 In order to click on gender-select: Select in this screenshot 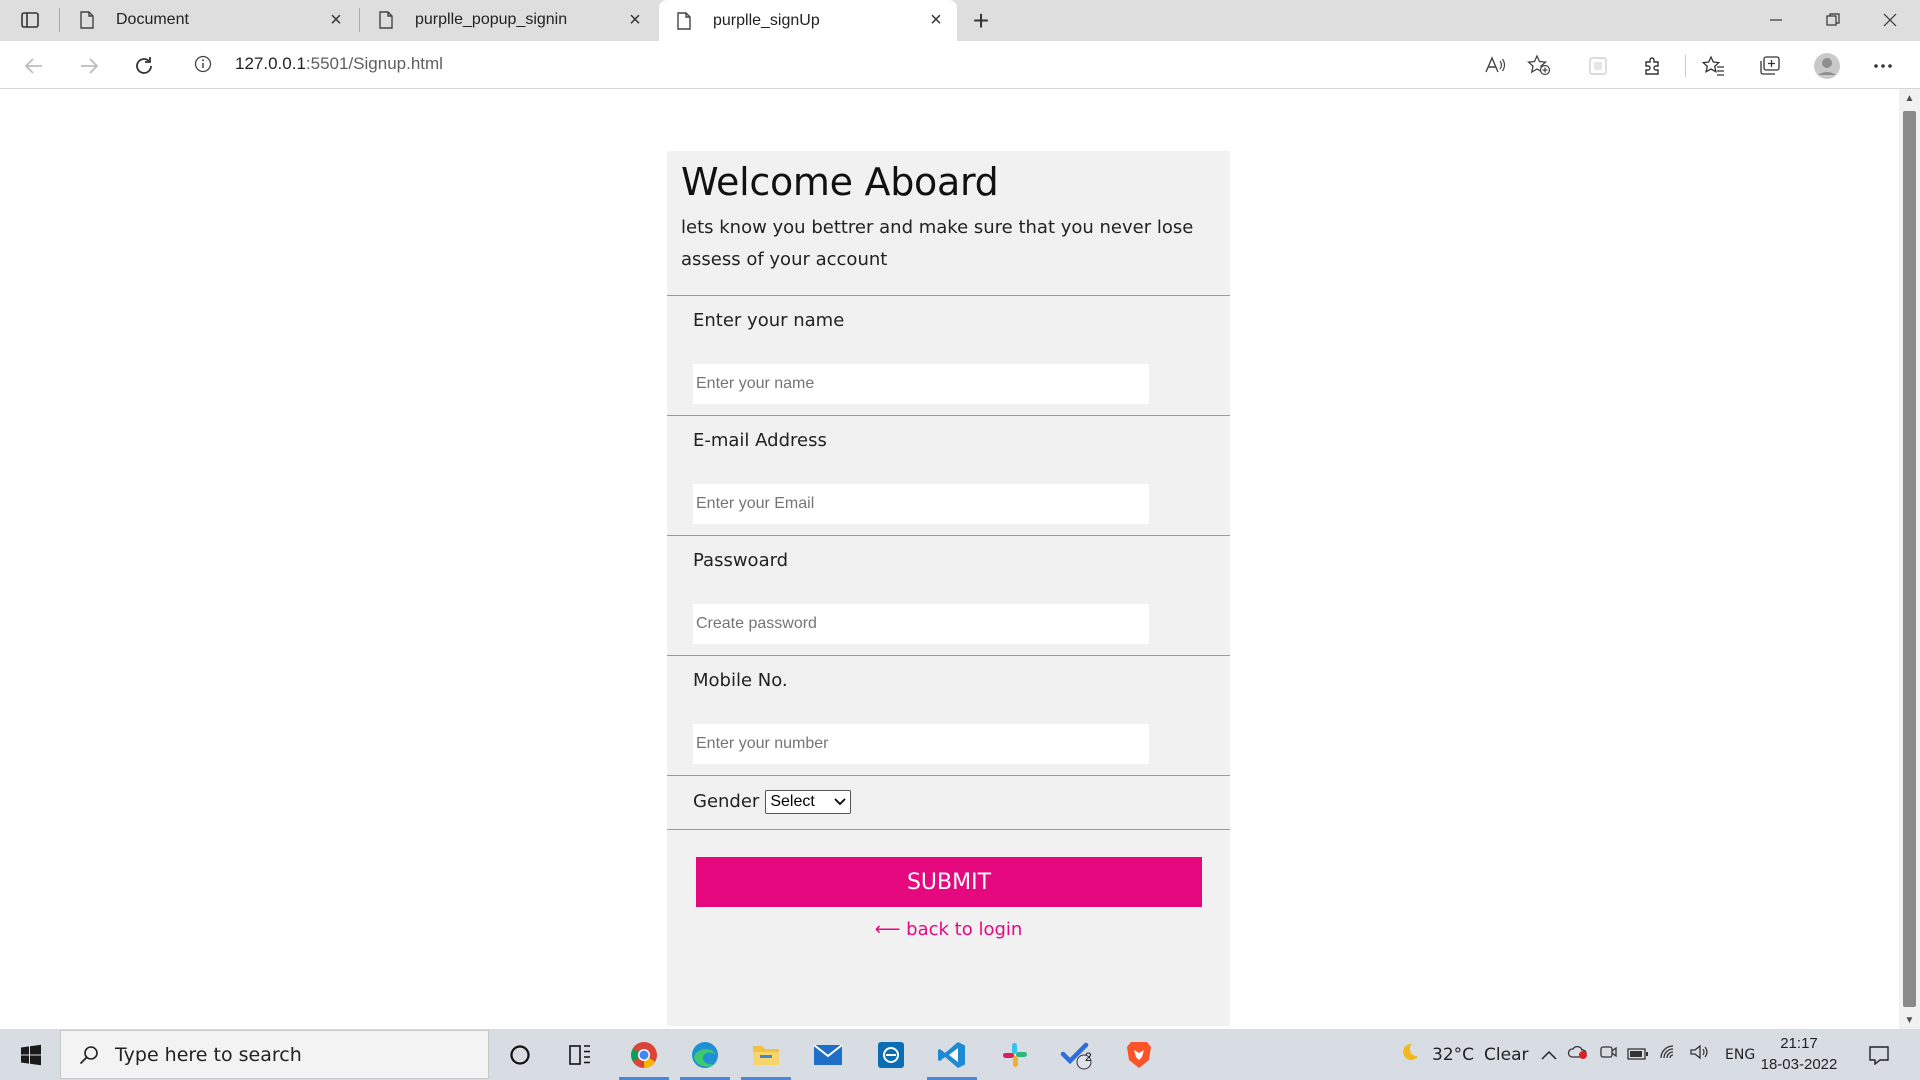, I will do `click(808, 802)`.